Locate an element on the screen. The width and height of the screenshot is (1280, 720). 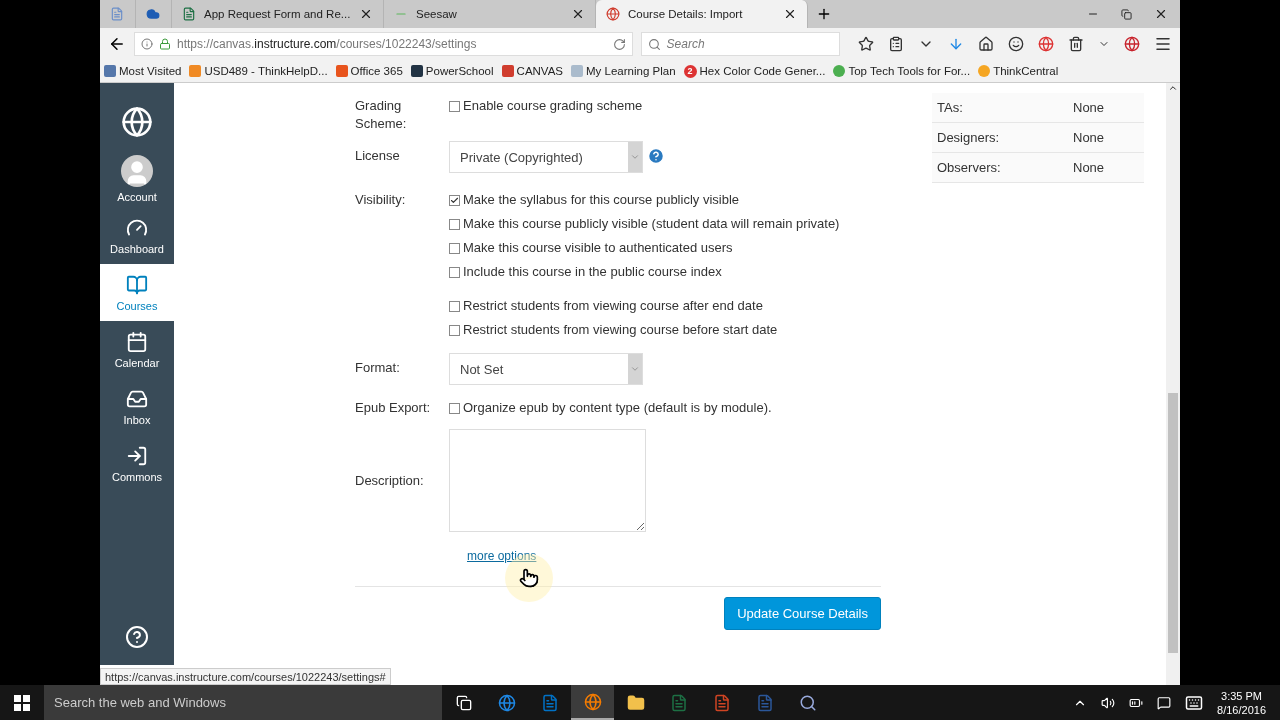
bookmark-link: My Learning Plan is located at coordinates (623, 71).